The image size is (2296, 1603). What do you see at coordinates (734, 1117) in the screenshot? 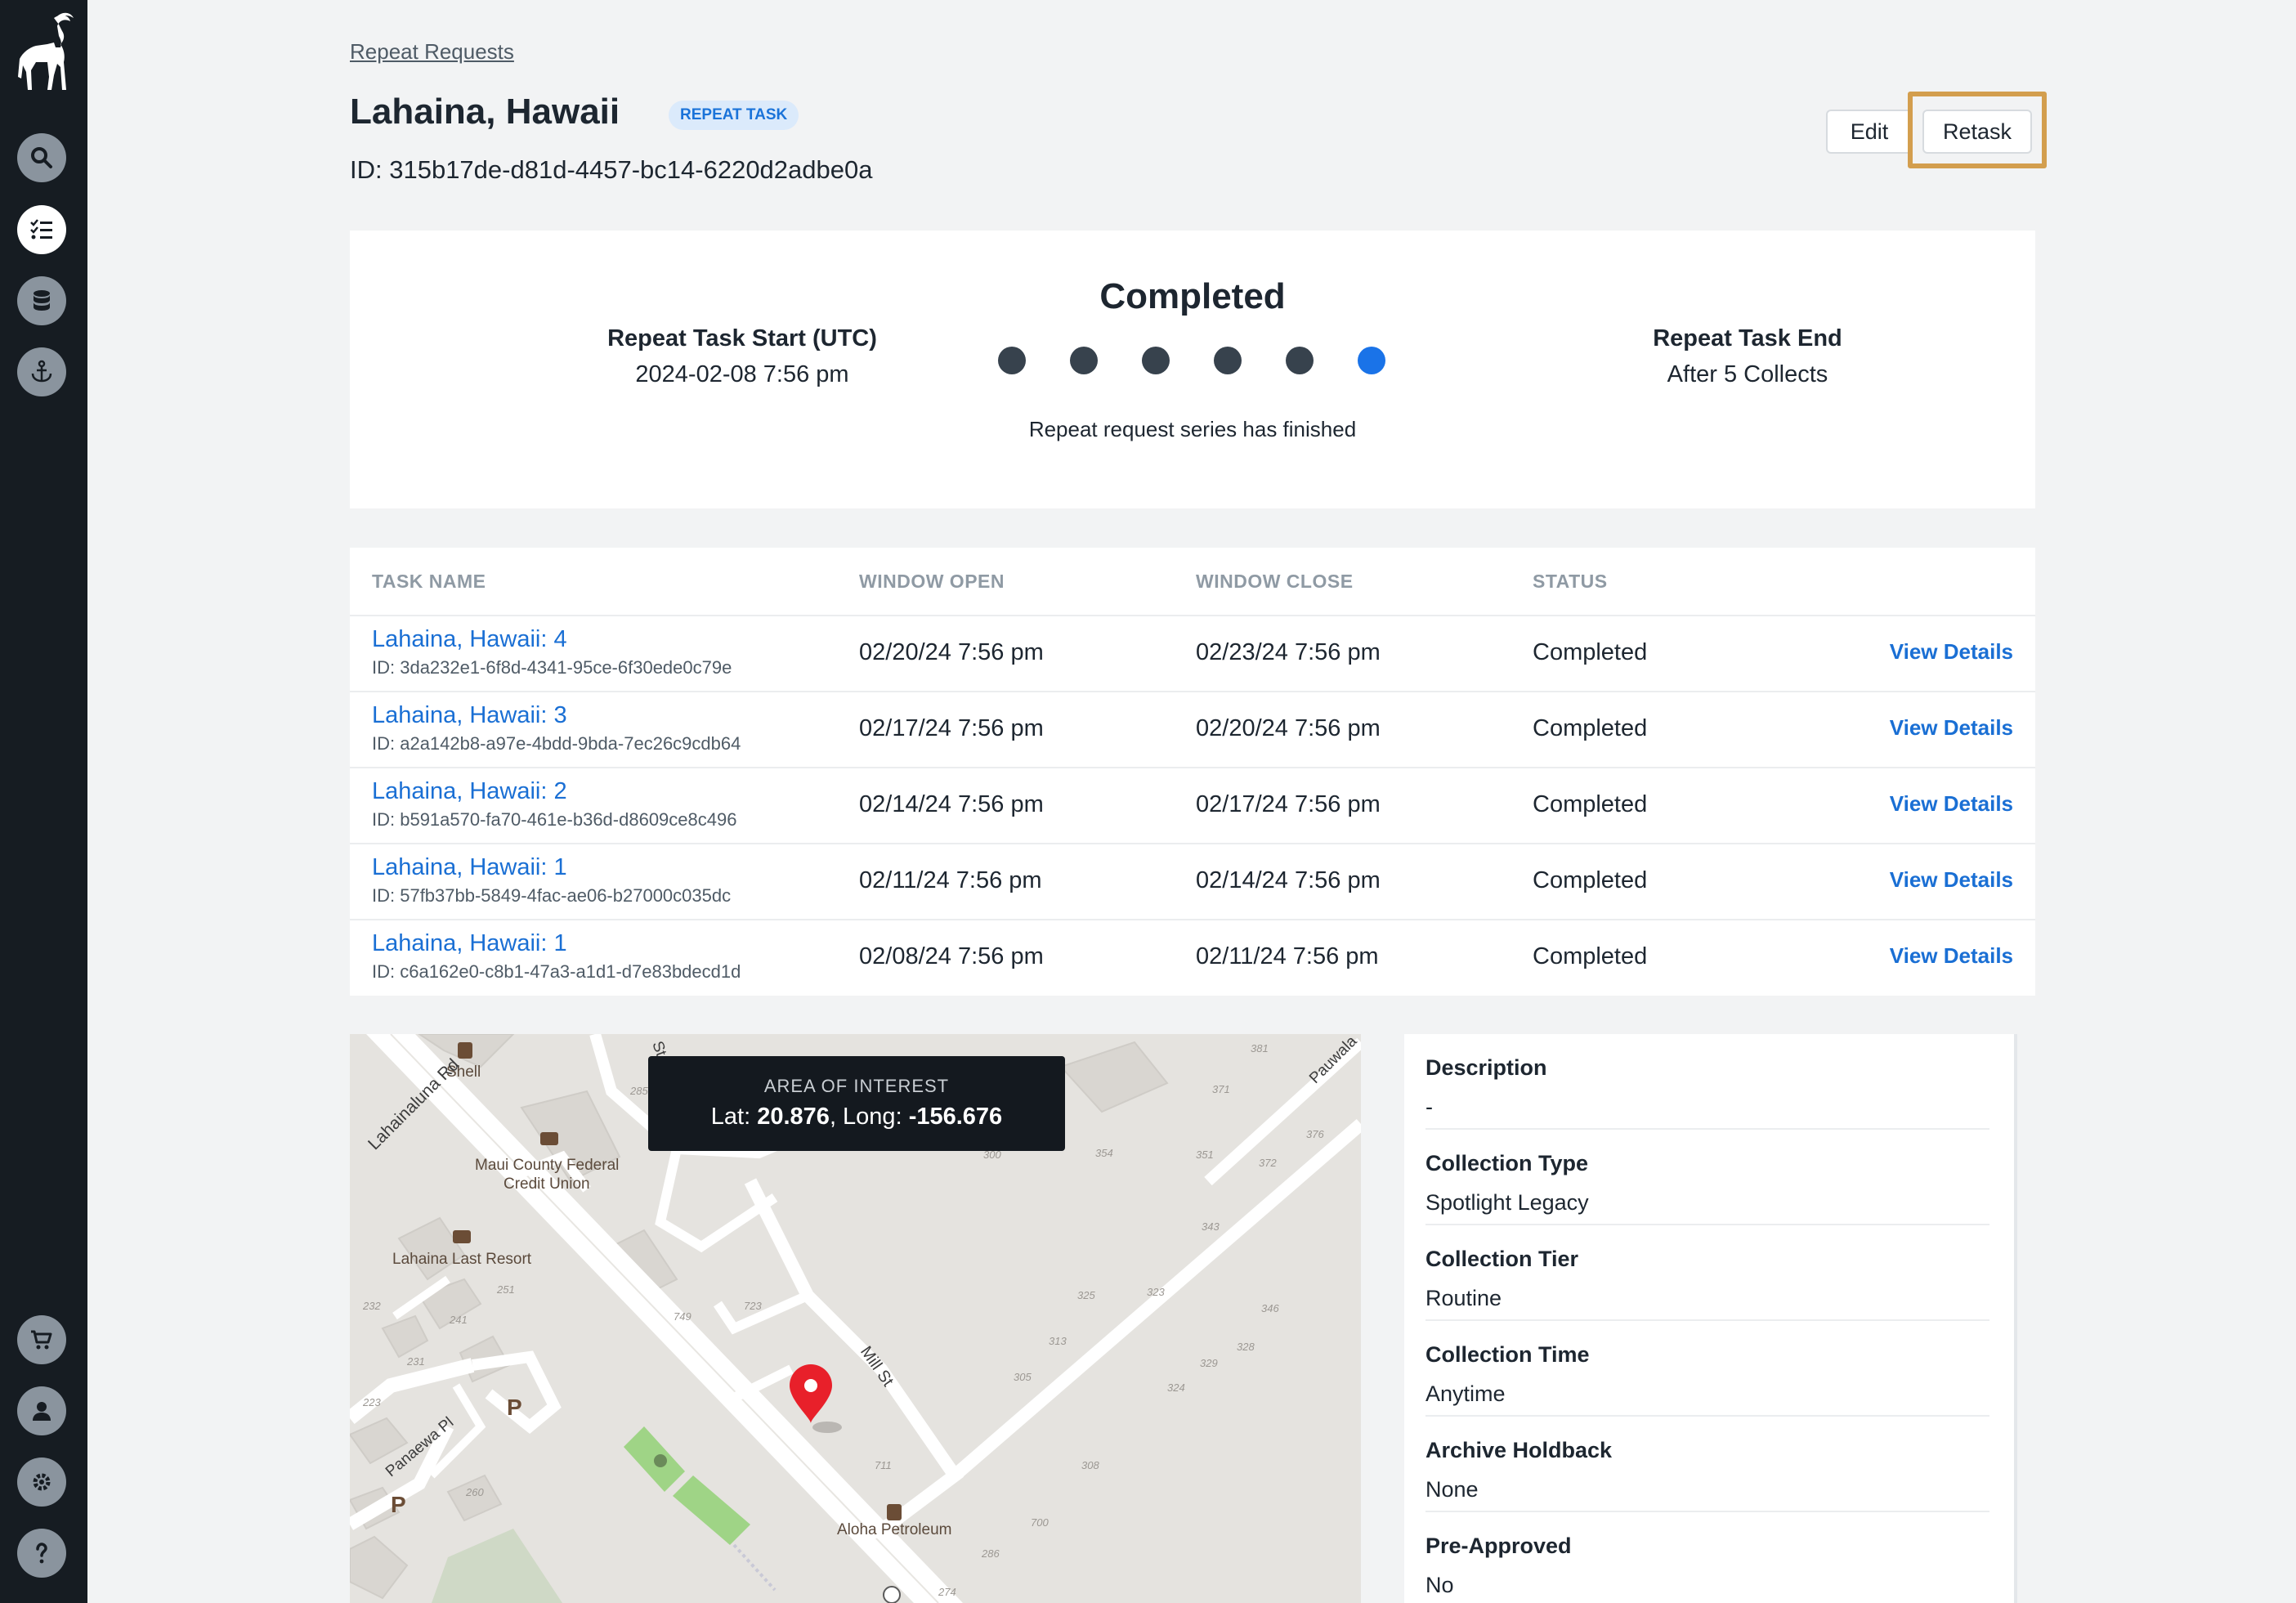
I see `lat-prefix: Lat:` at bounding box center [734, 1117].